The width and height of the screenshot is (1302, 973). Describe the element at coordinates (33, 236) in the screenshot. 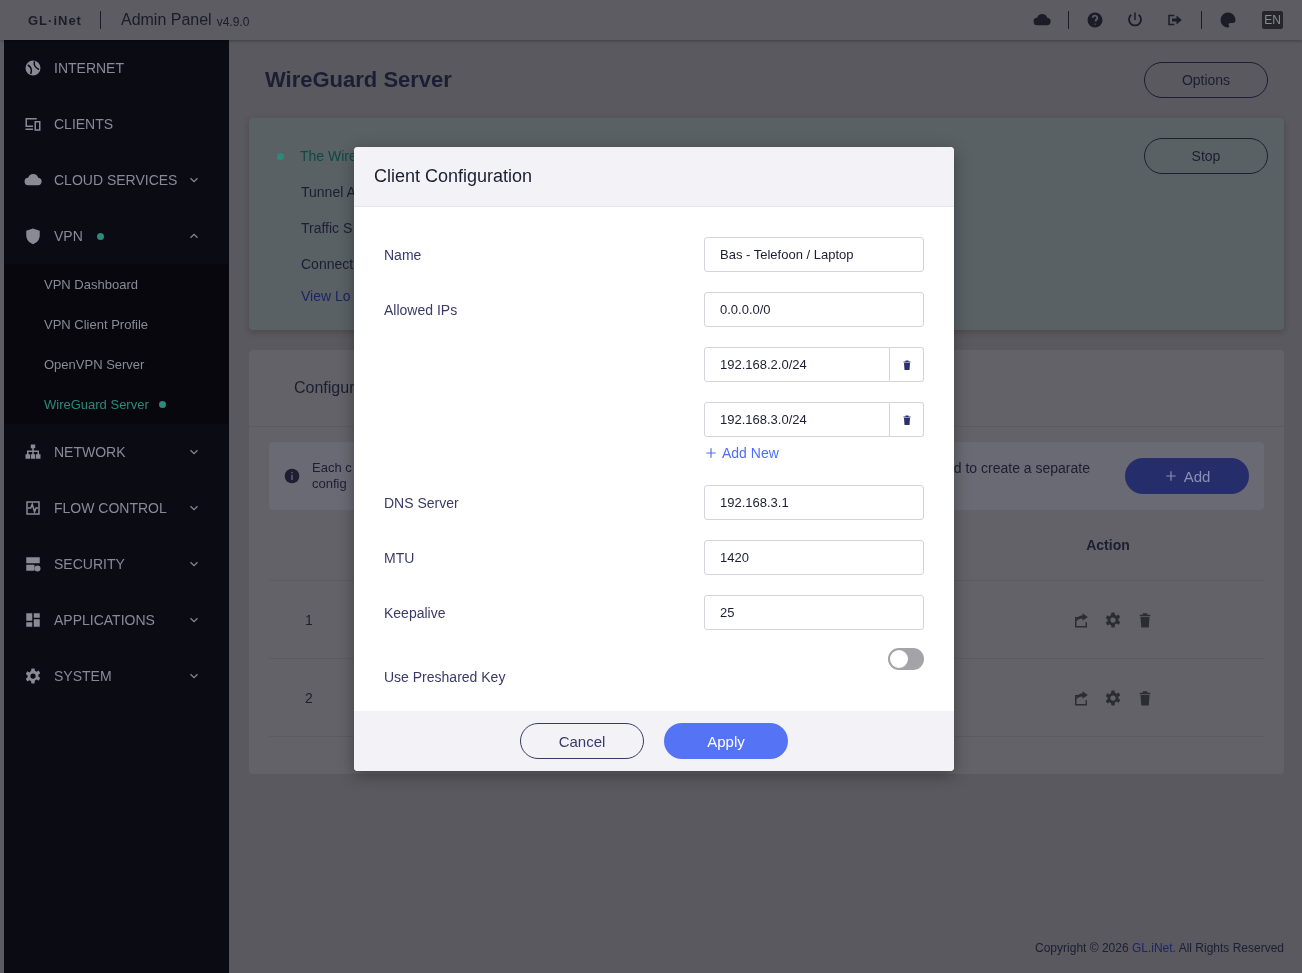

I see `shield-icon` at that location.